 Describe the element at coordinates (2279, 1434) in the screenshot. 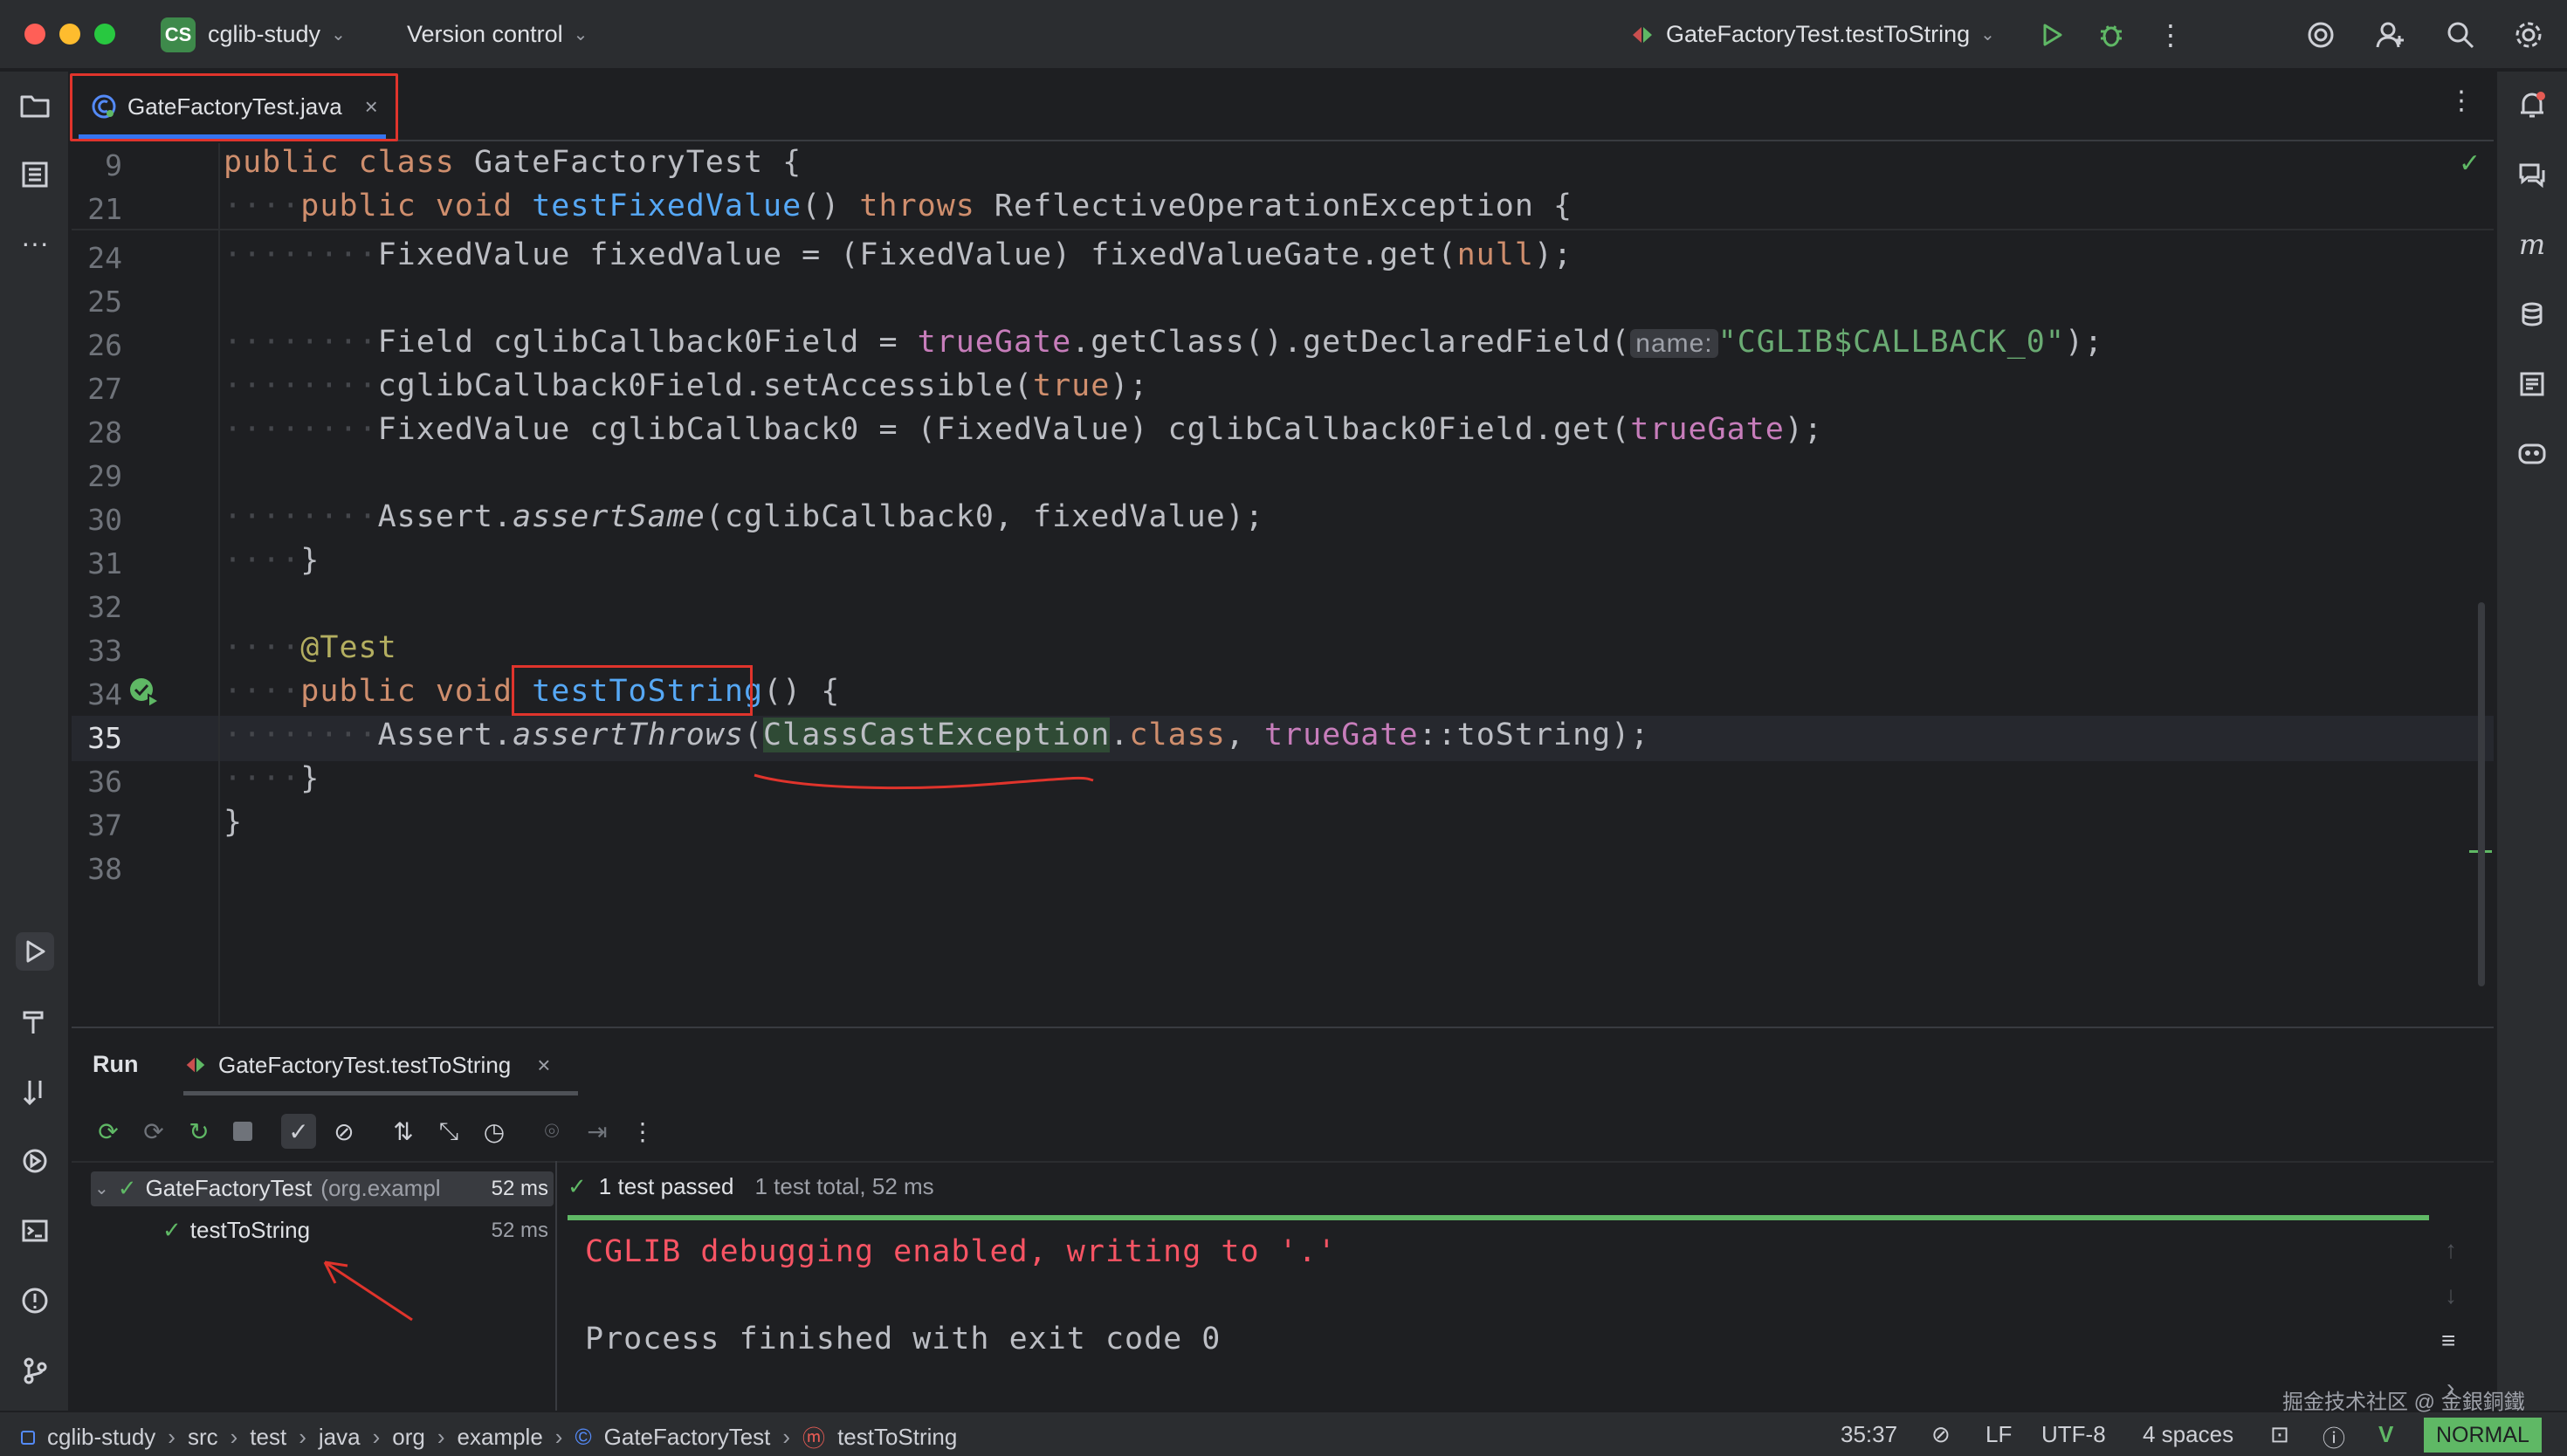

I see `lock-icon: ⊡` at that location.